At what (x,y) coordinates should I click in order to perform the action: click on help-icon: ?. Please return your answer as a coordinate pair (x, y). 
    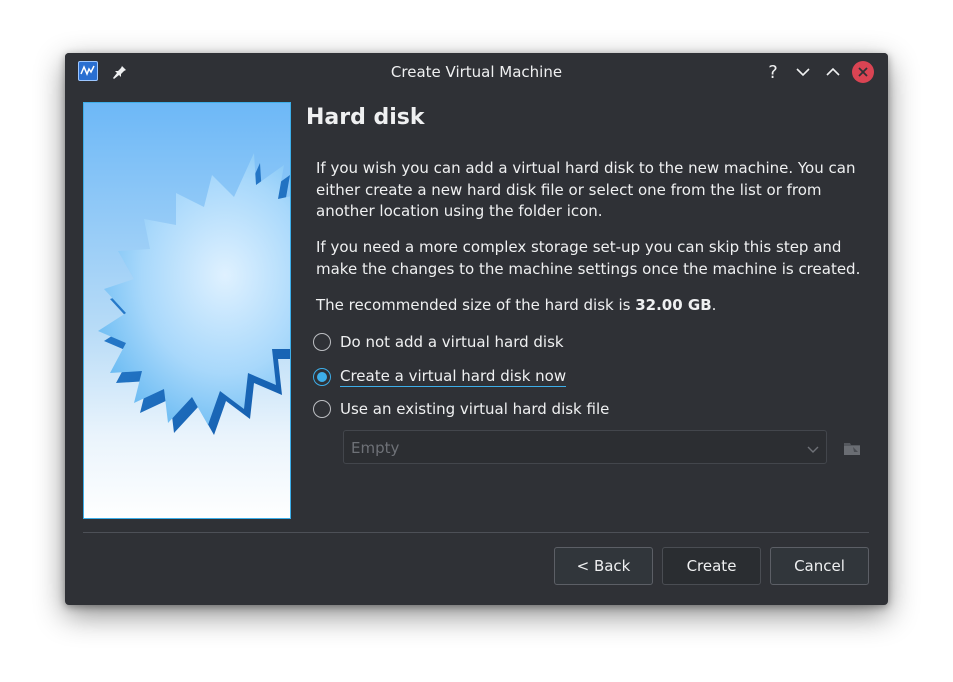
    Looking at the image, I should click on (773, 72).